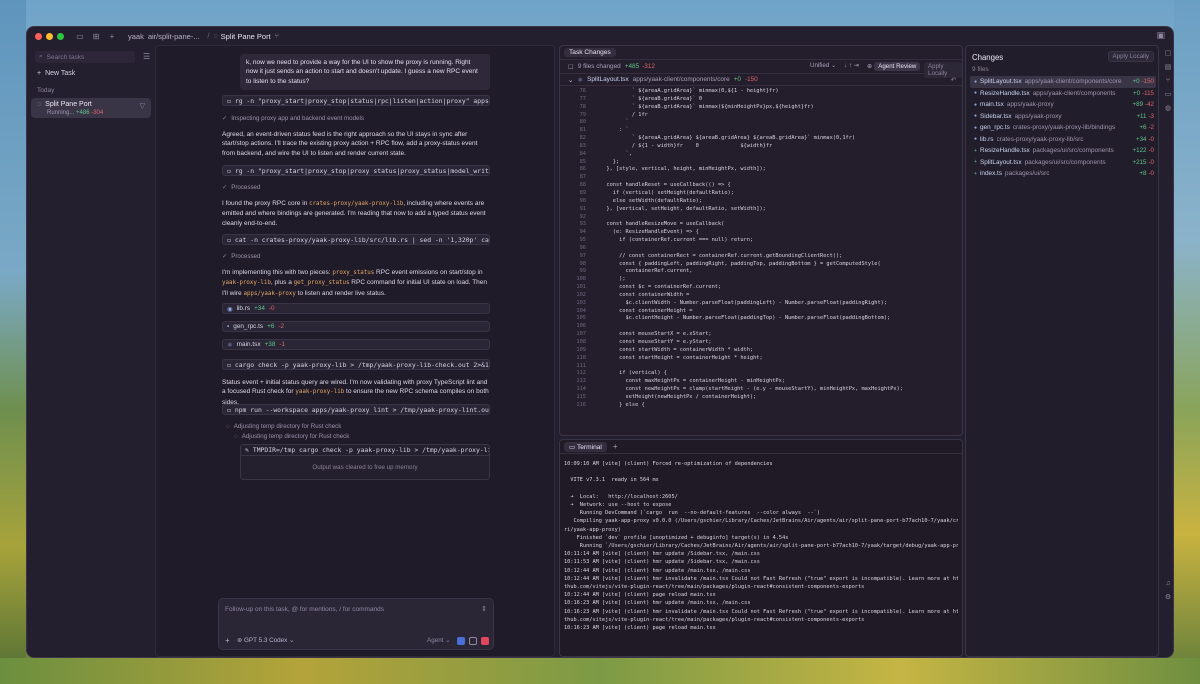 The width and height of the screenshot is (1200, 684). I want to click on bell-icon: ♫, so click(1167, 583).